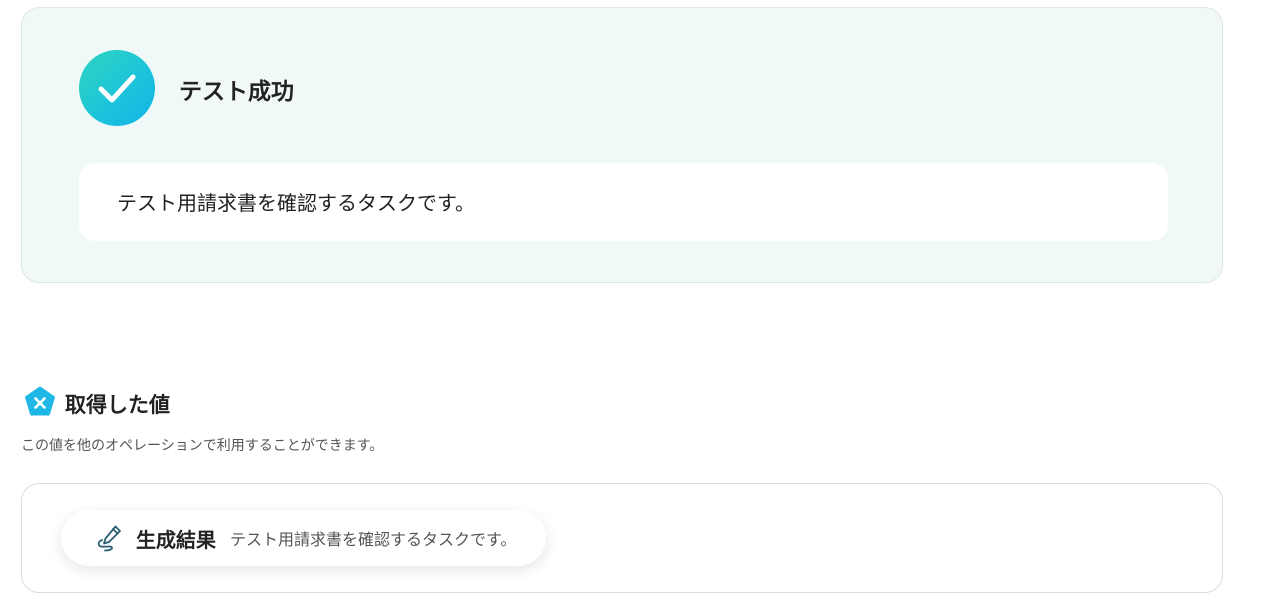 The height and width of the screenshot is (602, 1262). What do you see at coordinates (236, 92) in the screenshot?
I see `test-success-title: テスト成功` at bounding box center [236, 92].